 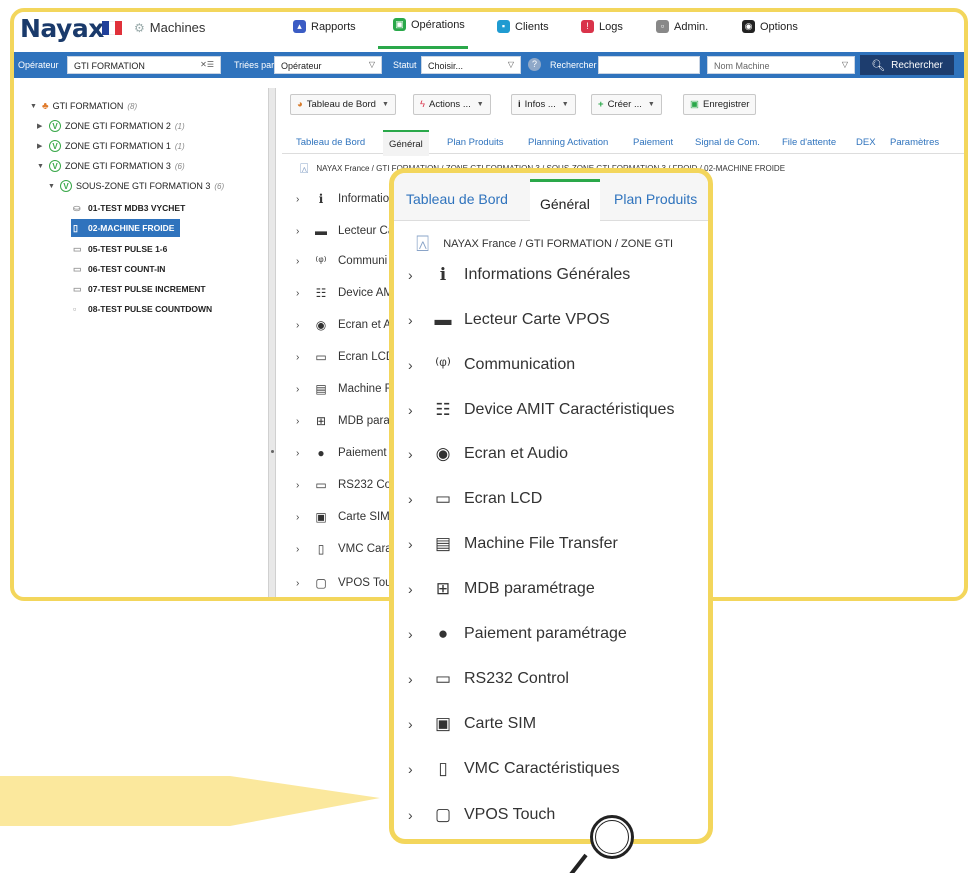 I want to click on search-field-select: Nom Machine ▽, so click(x=781, y=65).